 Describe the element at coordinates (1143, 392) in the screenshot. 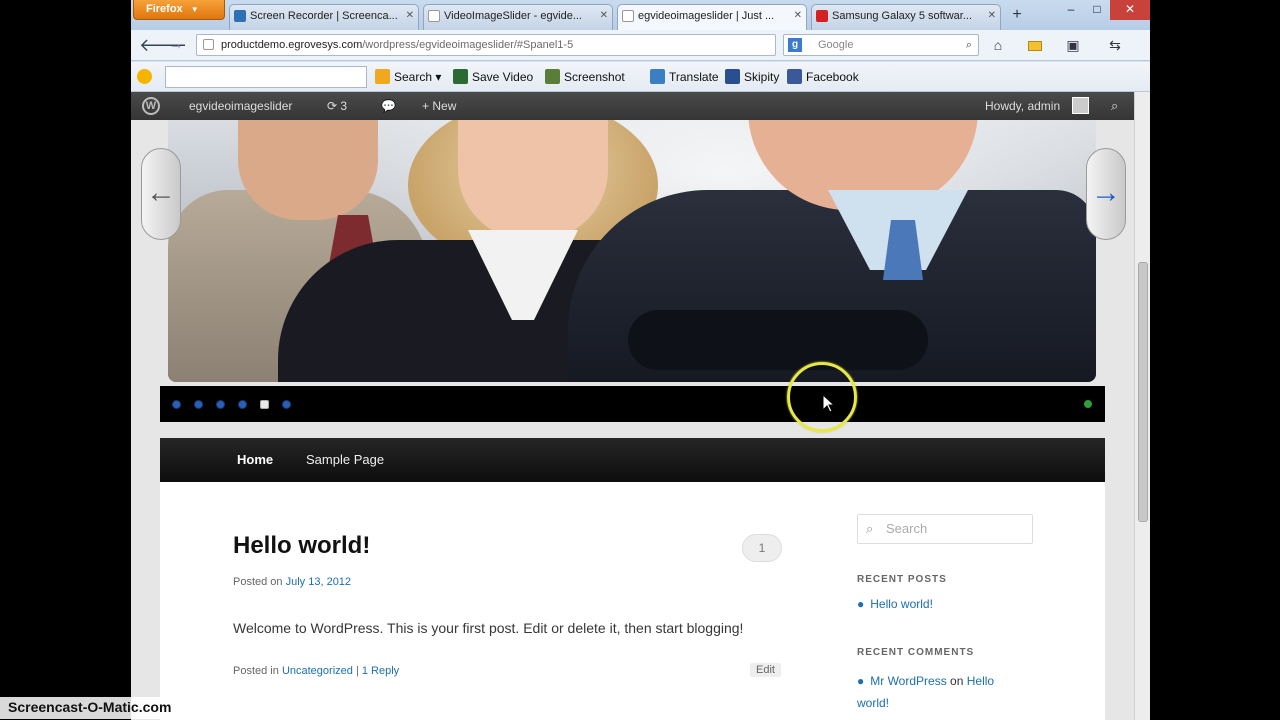

I see `scrollbar-thumb` at that location.